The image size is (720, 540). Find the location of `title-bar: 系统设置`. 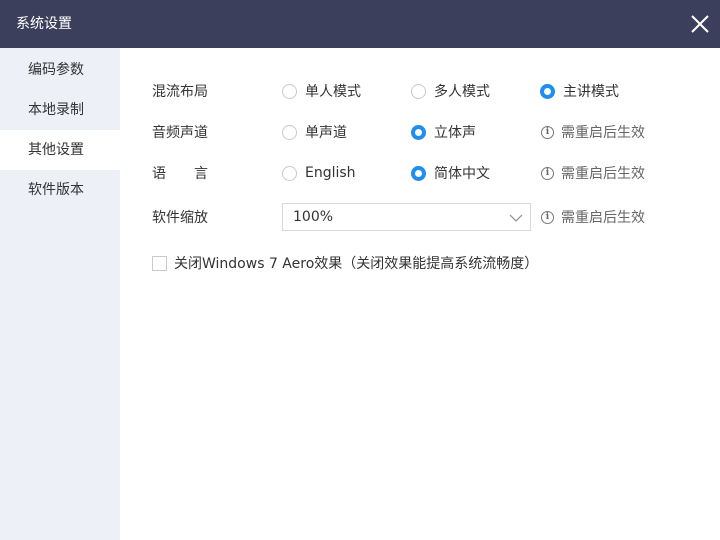

title-bar: 系统设置 is located at coordinates (360, 24).